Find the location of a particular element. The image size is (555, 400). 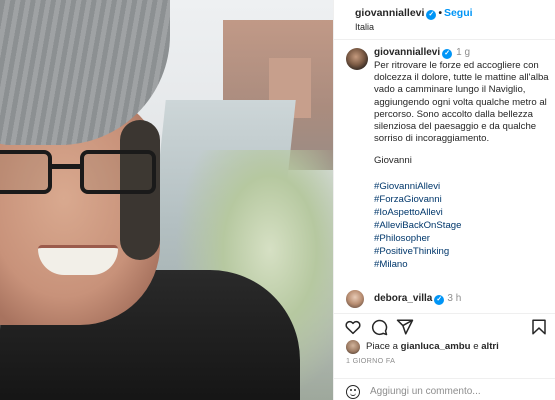

save-button is located at coordinates (539, 327).